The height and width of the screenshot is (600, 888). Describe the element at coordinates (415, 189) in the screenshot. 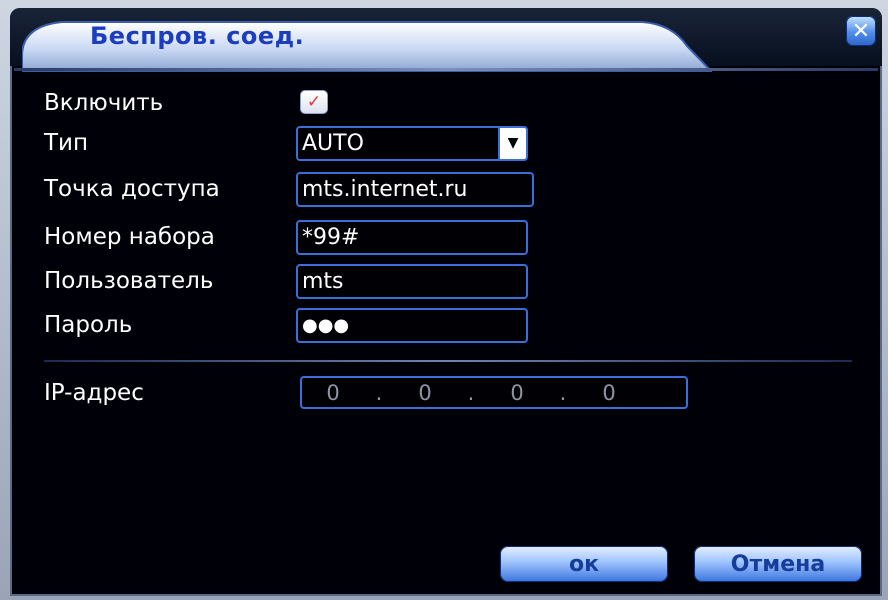

I see `access-point-field: mts.internet.ru` at that location.